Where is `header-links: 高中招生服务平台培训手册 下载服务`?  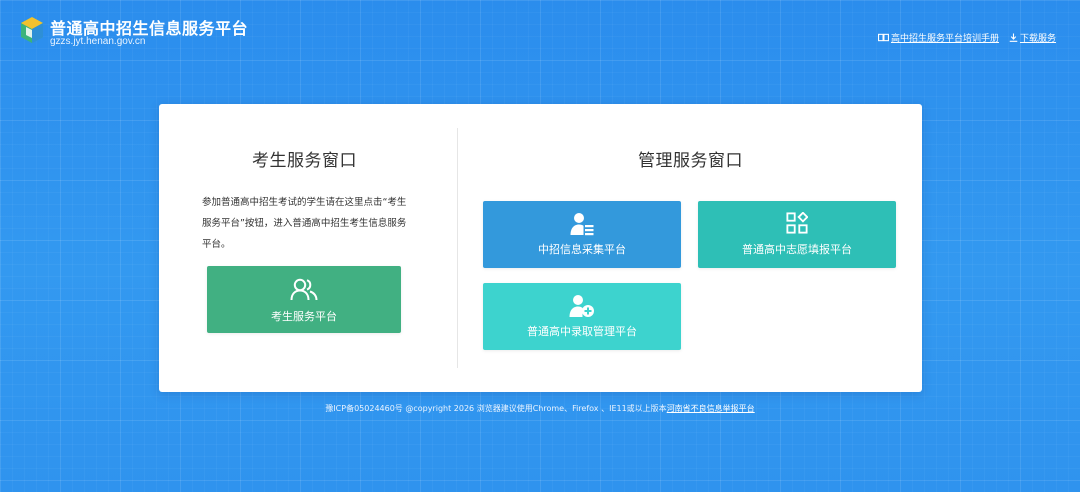
header-links: 高中招生服务平台培训手册 下载服务 is located at coordinates (966, 37).